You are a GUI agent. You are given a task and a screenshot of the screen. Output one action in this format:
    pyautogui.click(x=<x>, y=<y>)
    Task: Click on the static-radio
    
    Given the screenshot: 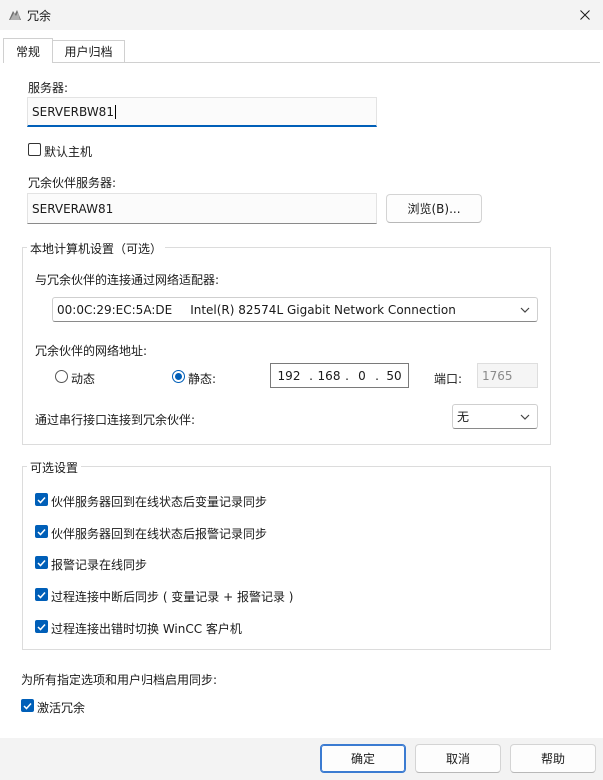 What is the action you would take?
    pyautogui.click(x=178, y=376)
    